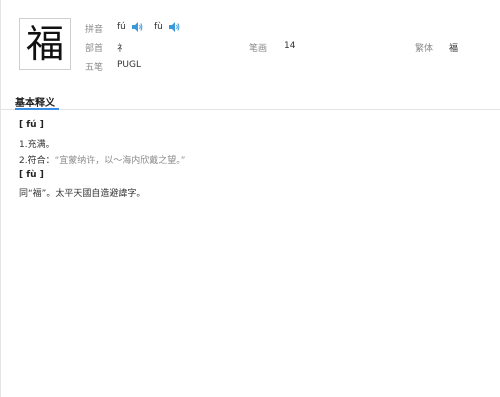 The image size is (500, 397). Describe the element at coordinates (94, 49) in the screenshot. I see `radical-label: 部首` at that location.